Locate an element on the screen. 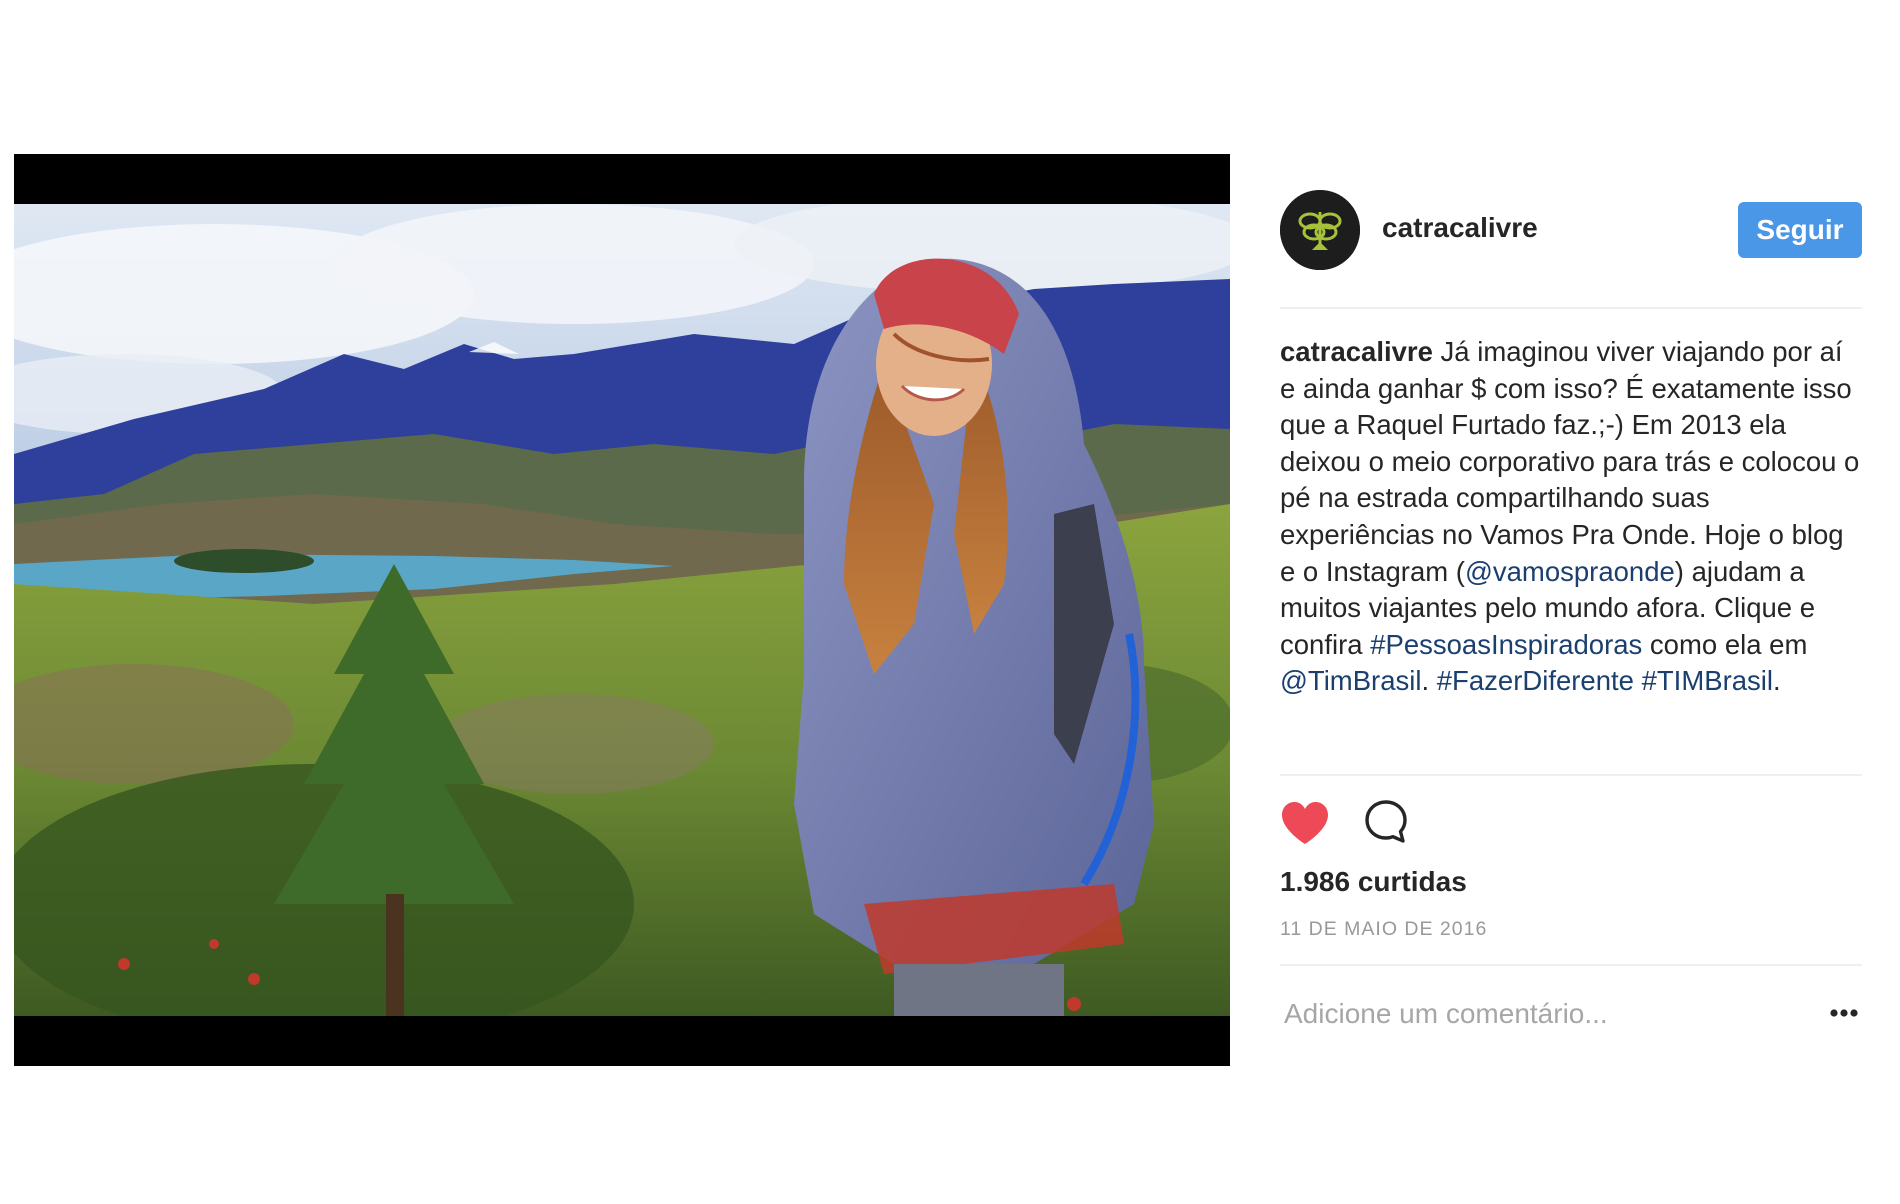  post-actions is located at coordinates (1380, 826).